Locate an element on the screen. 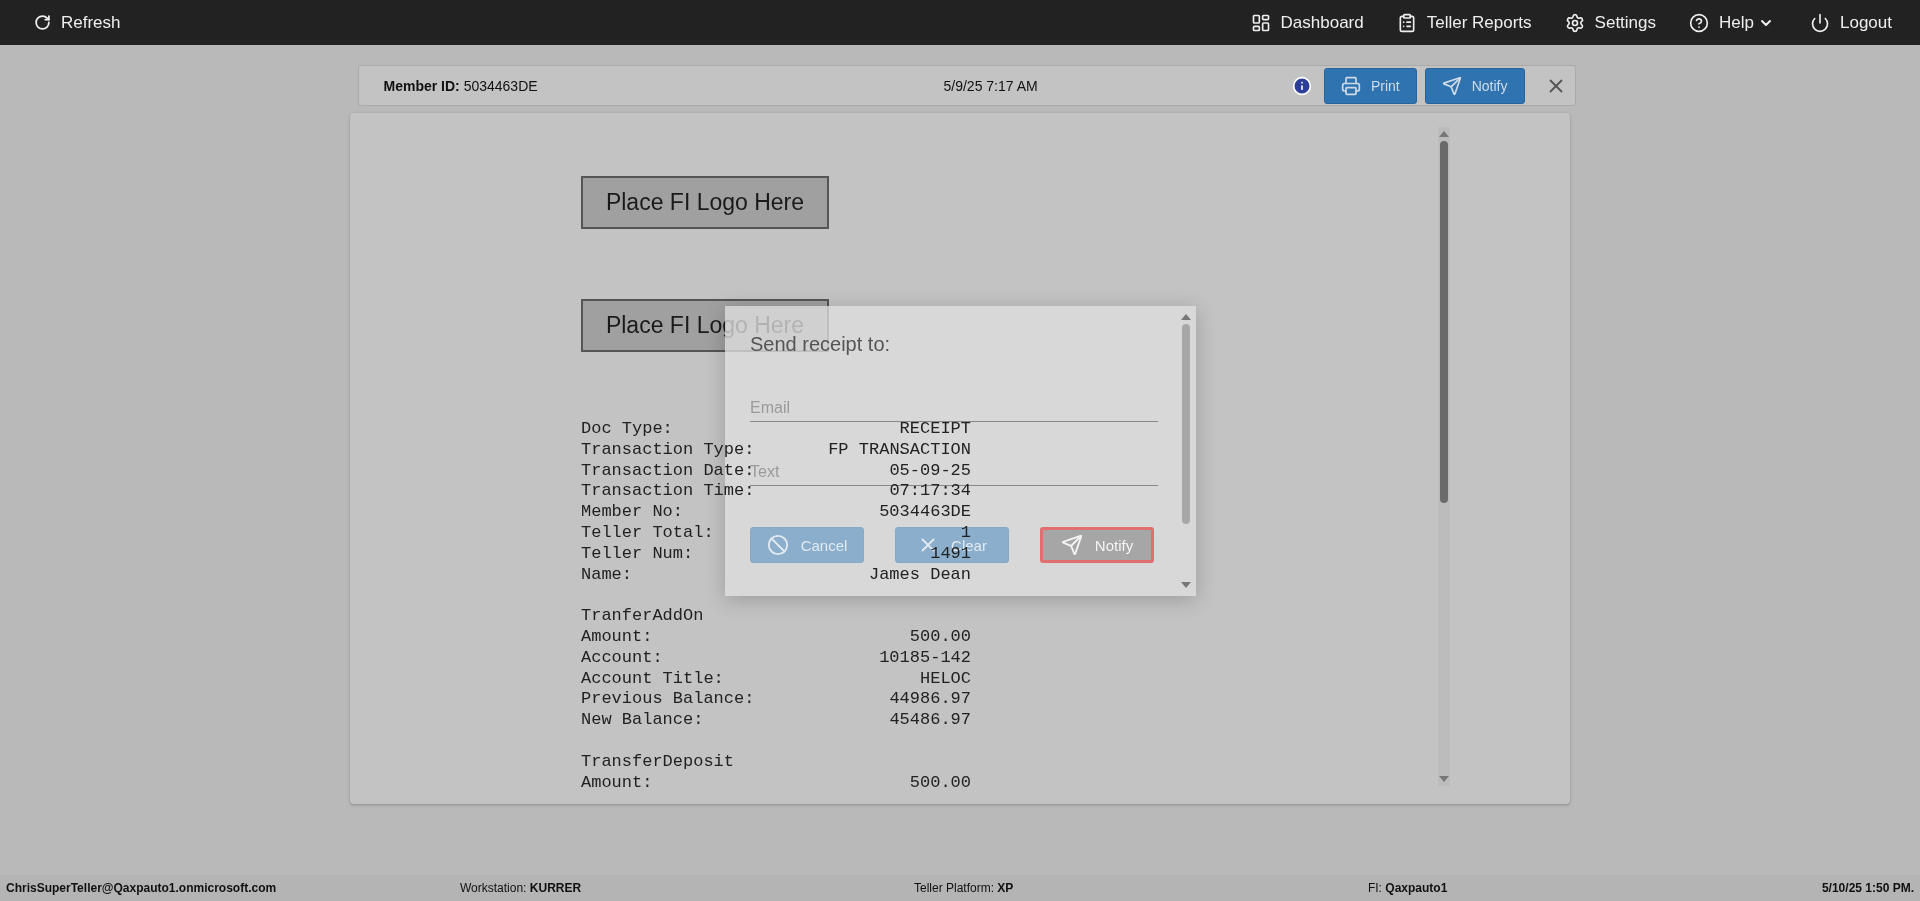 The width and height of the screenshot is (1920, 901). scrollbar is located at coordinates (1444, 456).